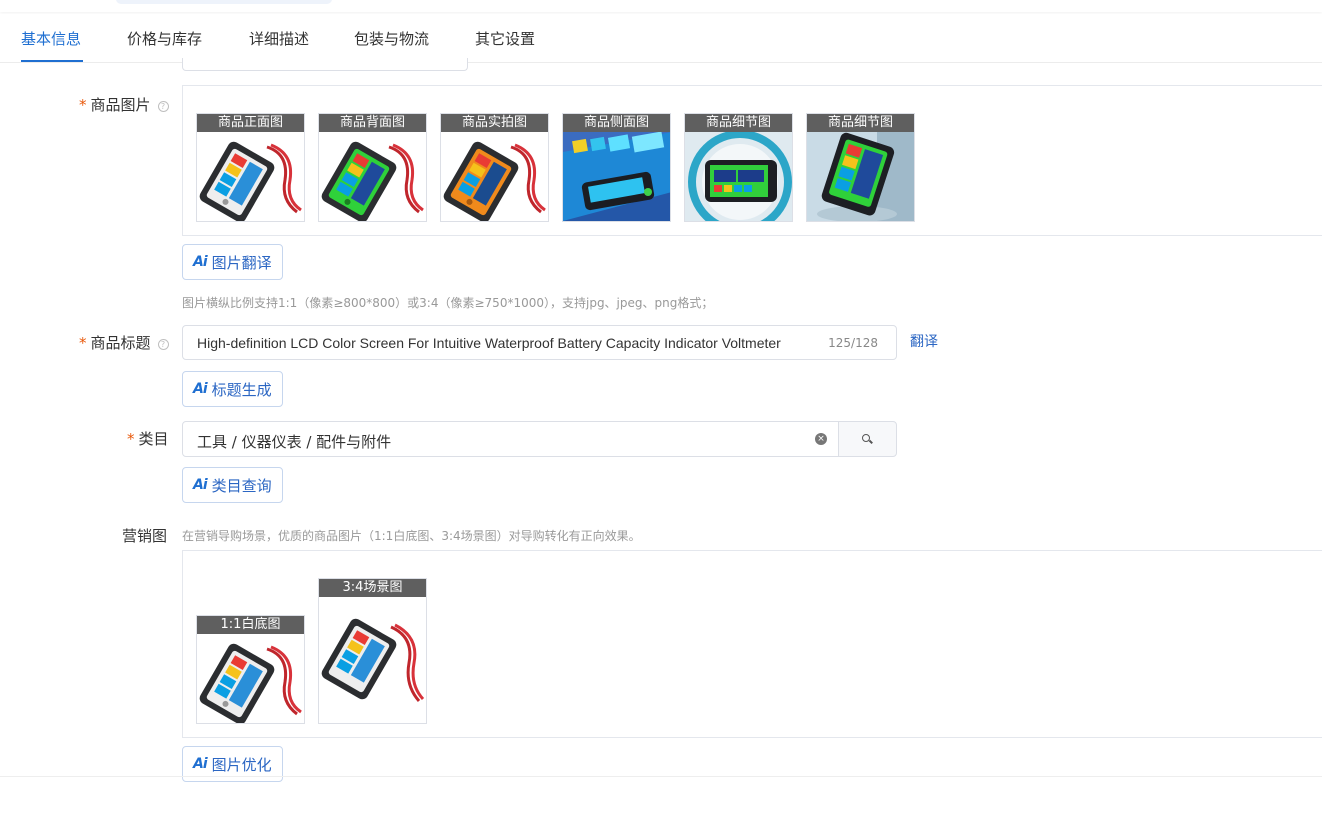 This screenshot has width=1322, height=819. Describe the element at coordinates (391, 38) in the screenshot. I see `tab-packaging: 包装与物流` at that location.